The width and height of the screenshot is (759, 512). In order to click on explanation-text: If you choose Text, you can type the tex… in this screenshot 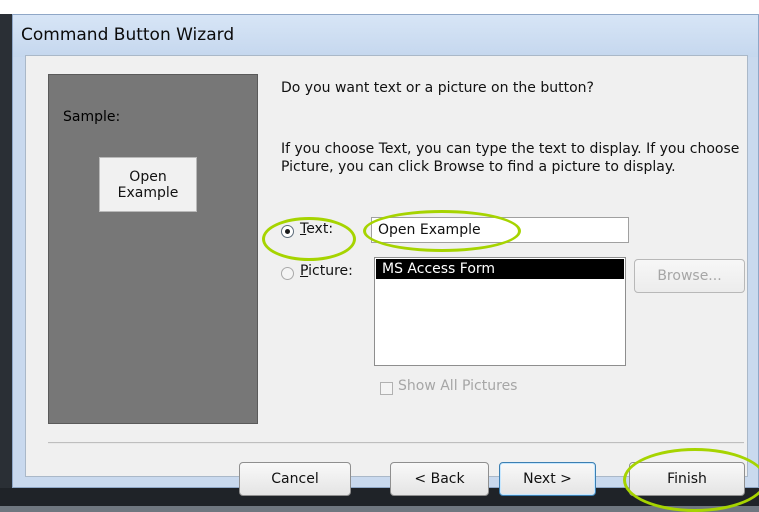, I will do `click(510, 158)`.